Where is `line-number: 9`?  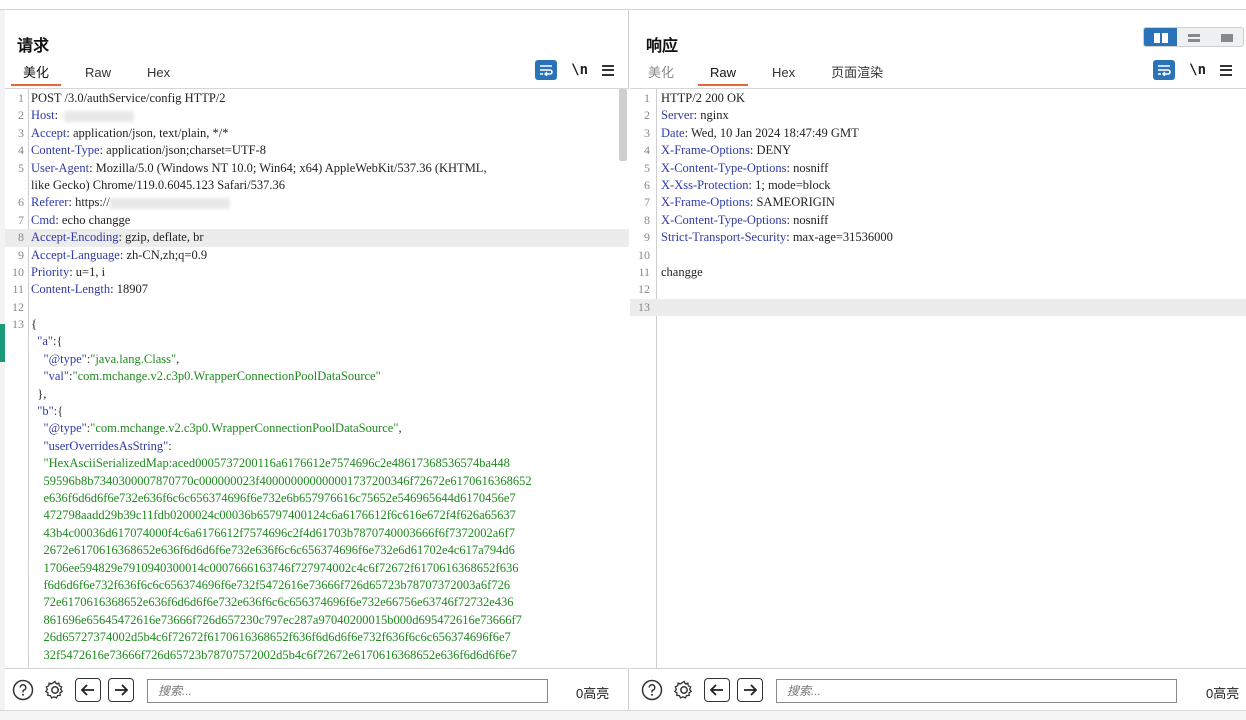 line-number: 9 is located at coordinates (21, 254).